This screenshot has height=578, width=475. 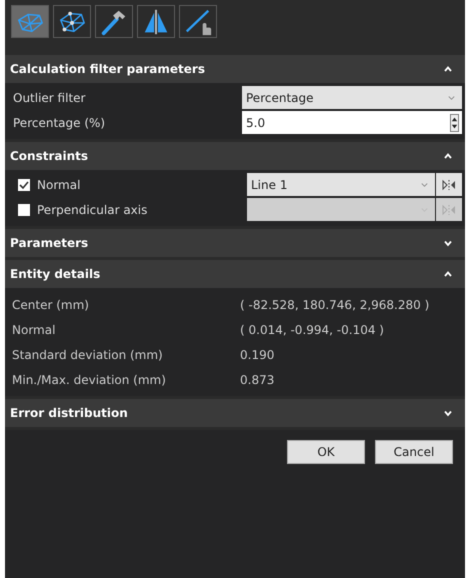 What do you see at coordinates (414, 452) in the screenshot?
I see `cancel-button: Cancel` at bounding box center [414, 452].